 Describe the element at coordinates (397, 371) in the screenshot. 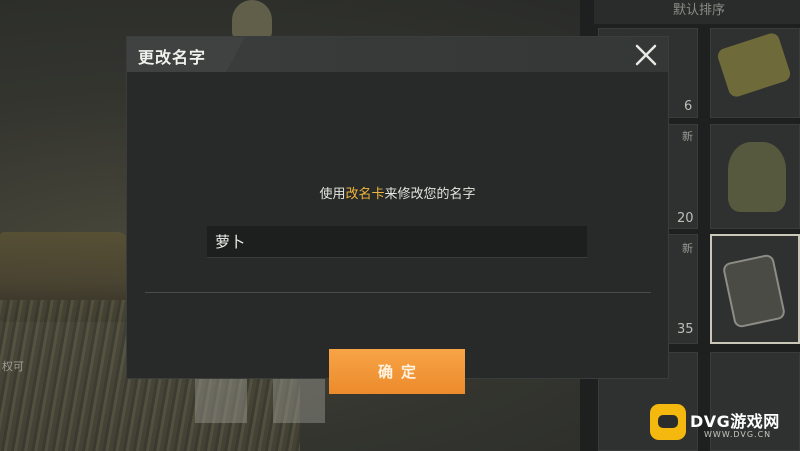

I see `confirm-button: 确定` at that location.